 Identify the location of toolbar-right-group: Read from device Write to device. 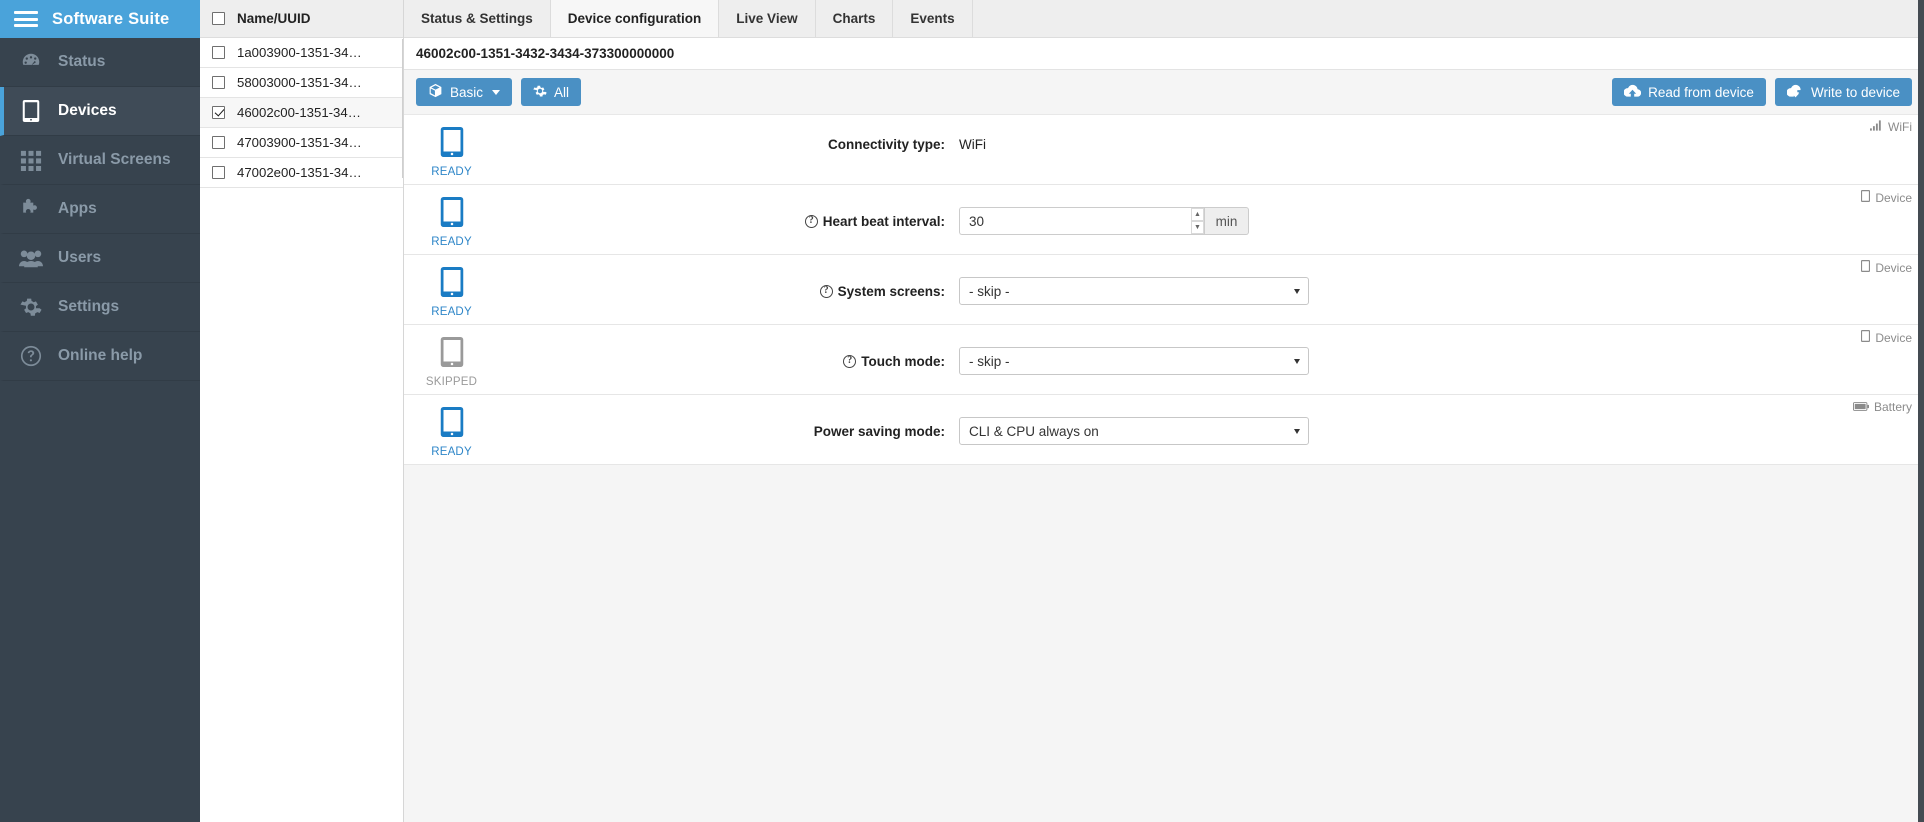
(1762, 92).